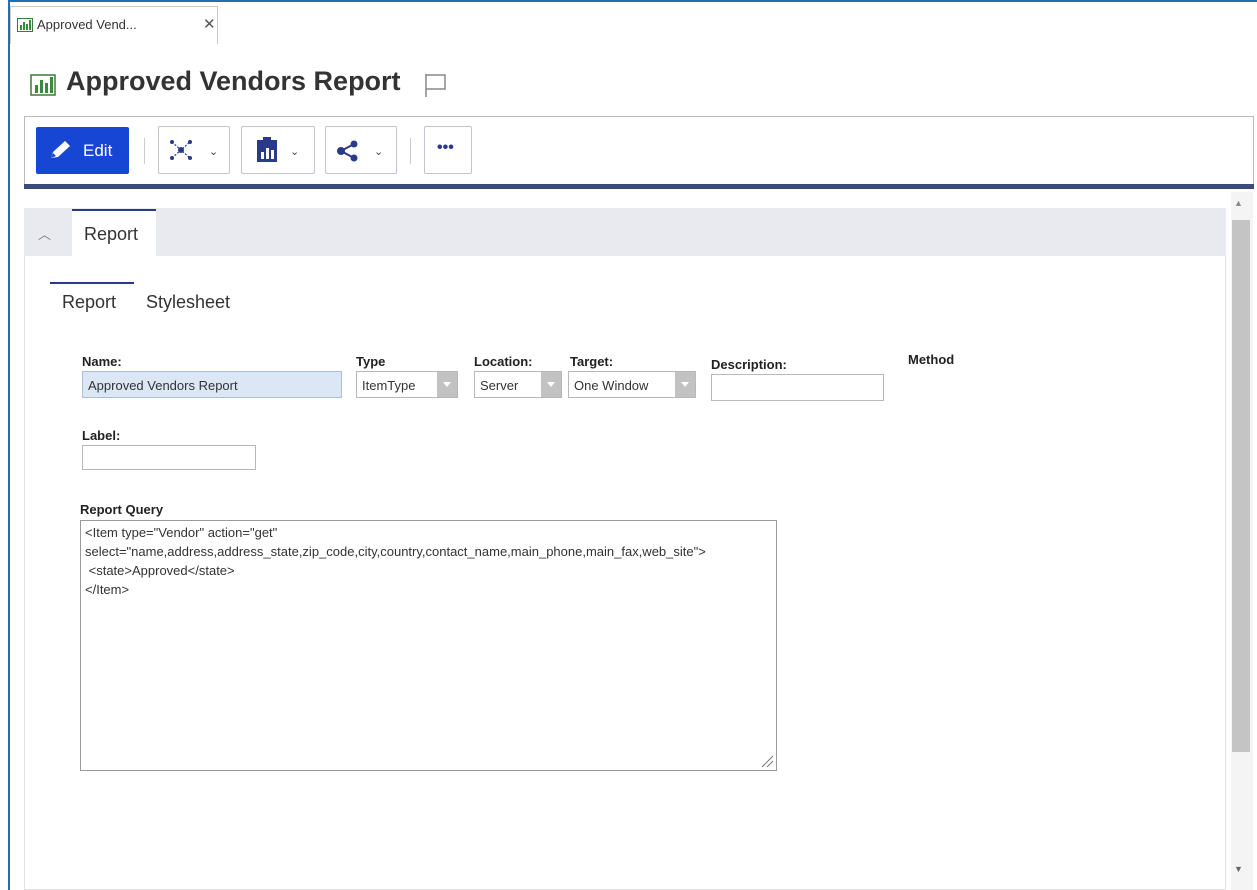 The height and width of the screenshot is (890, 1257). I want to click on structure-dropdown-button: ⌄, so click(194, 150).